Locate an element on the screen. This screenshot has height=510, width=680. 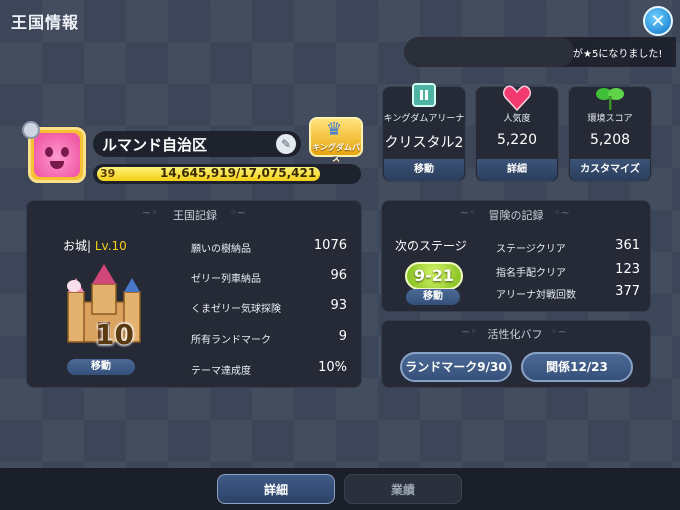
record-row-label: 所有ランドマーク is located at coordinates (231, 340).